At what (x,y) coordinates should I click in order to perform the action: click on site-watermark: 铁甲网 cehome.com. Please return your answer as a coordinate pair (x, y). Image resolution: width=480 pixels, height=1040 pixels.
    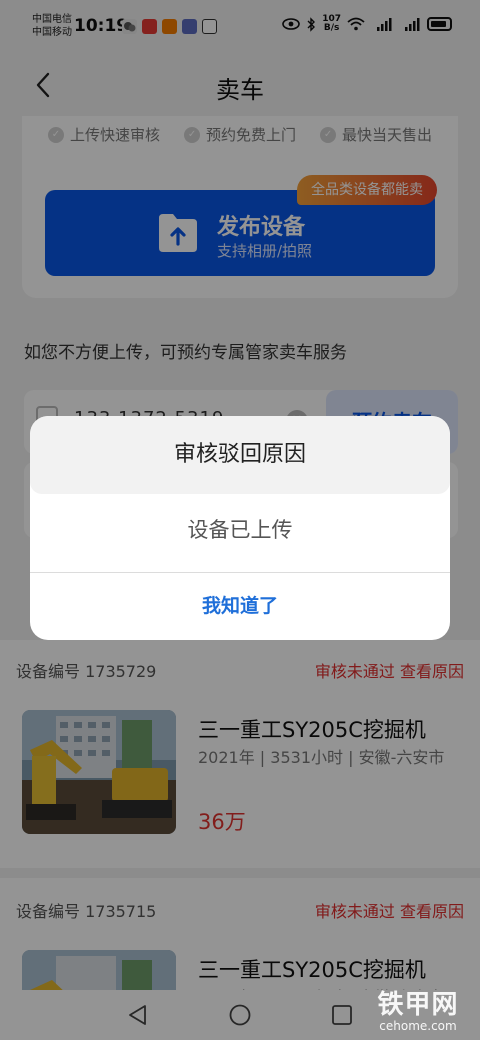
    Looking at the image, I should click on (418, 1008).